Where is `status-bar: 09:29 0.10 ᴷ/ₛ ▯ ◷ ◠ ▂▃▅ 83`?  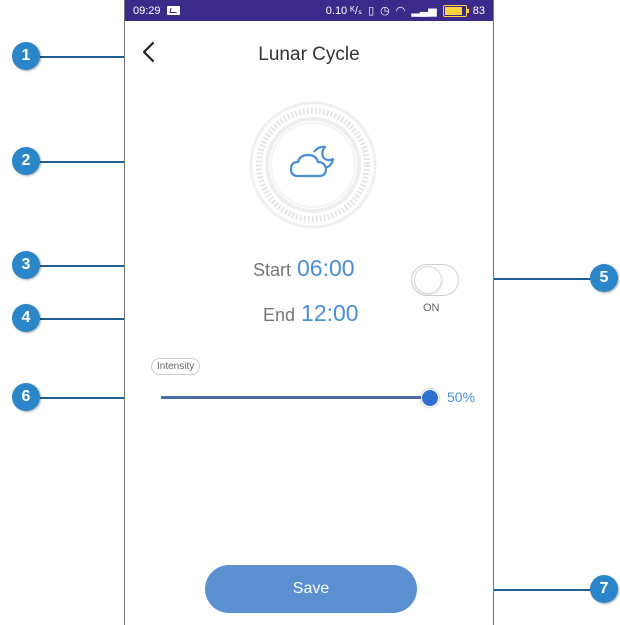 status-bar: 09:29 0.10 ᴷ/ₛ ▯ ◷ ◠ ▂▃▅ 83 is located at coordinates (309, 10).